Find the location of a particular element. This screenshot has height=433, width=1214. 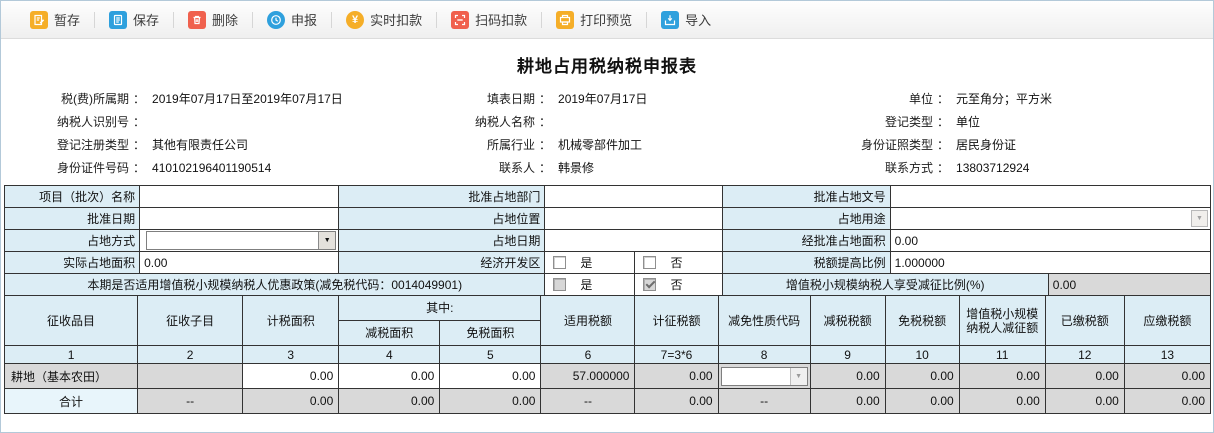

import-icon is located at coordinates (670, 19).